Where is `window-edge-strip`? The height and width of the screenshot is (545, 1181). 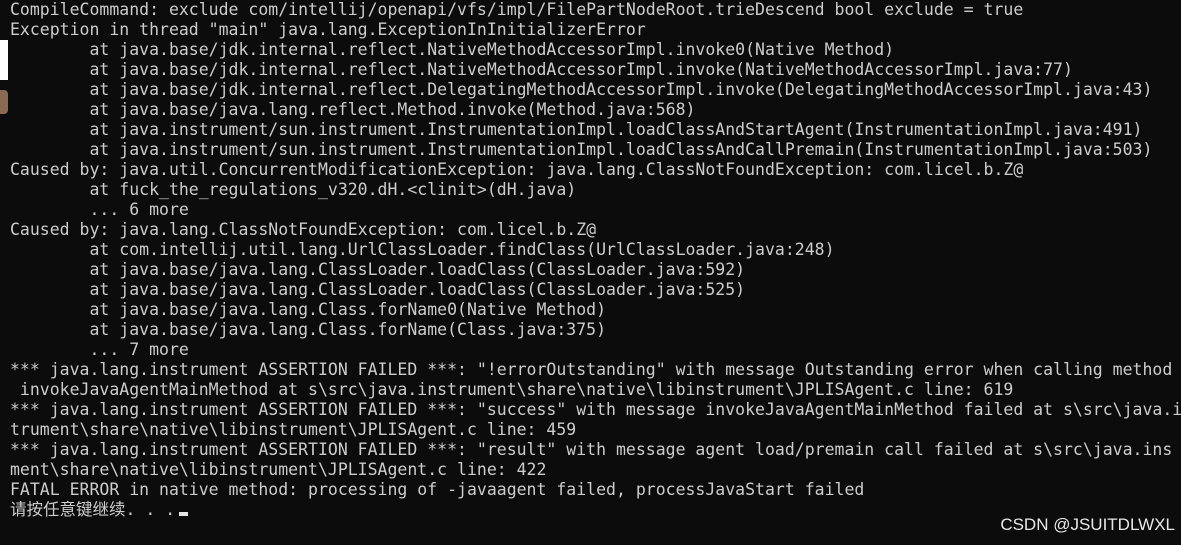 window-edge-strip is located at coordinates (4, 60).